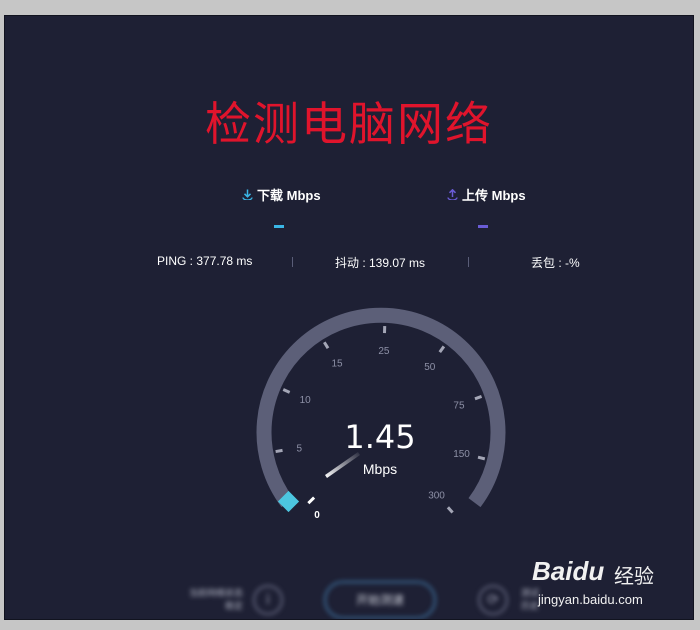 This screenshot has width=700, height=630. I want to click on network-status-text: 当前网络状态 稳定, so click(215, 599).